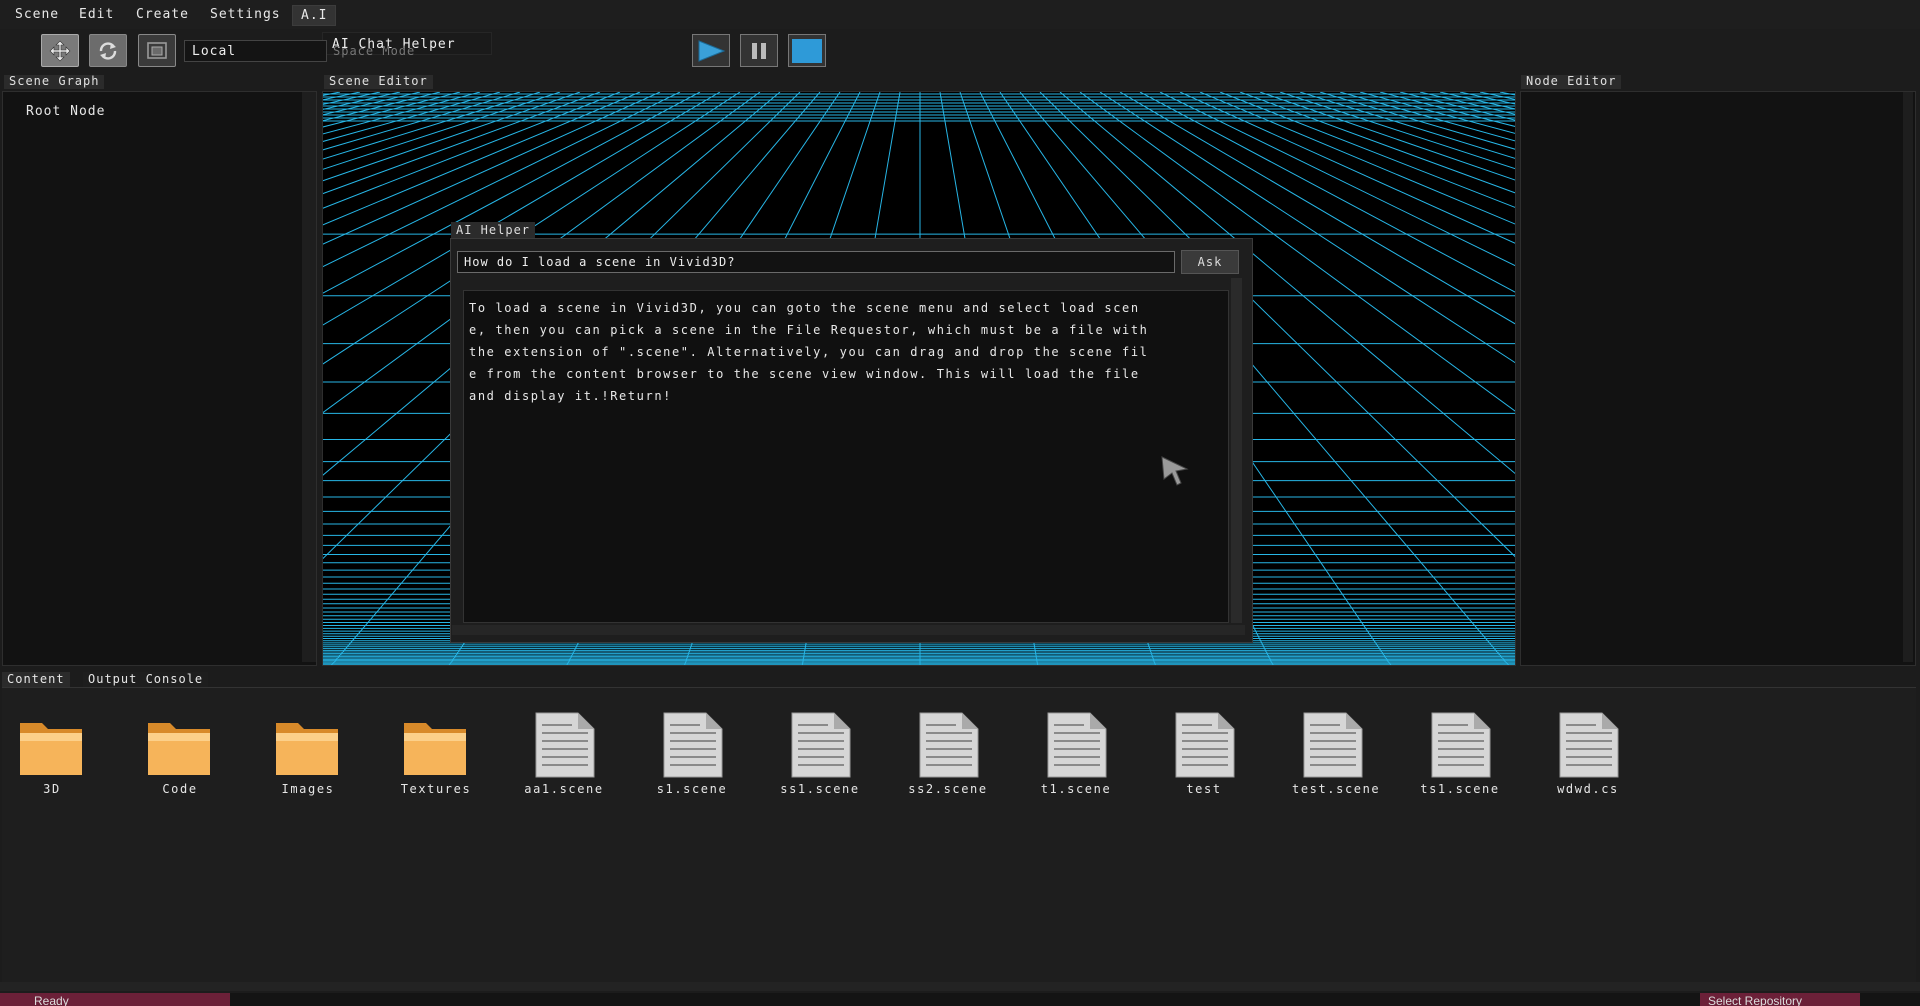  I want to click on scale-tool-button, so click(157, 50).